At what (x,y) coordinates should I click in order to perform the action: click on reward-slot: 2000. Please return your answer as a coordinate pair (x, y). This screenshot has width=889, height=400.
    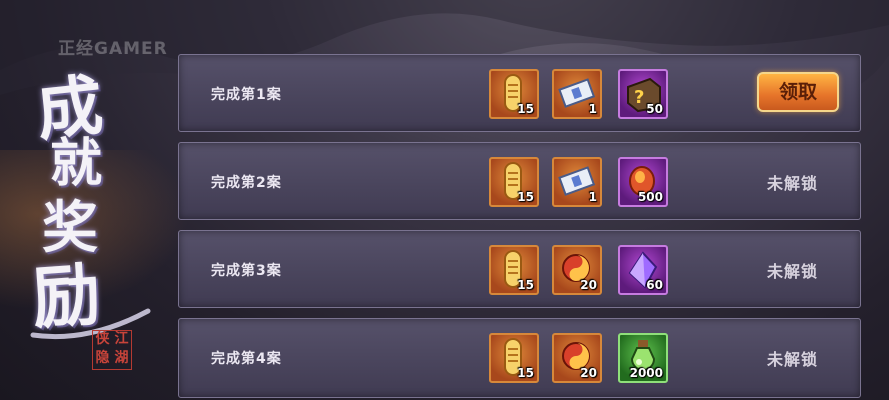
    Looking at the image, I should click on (643, 358).